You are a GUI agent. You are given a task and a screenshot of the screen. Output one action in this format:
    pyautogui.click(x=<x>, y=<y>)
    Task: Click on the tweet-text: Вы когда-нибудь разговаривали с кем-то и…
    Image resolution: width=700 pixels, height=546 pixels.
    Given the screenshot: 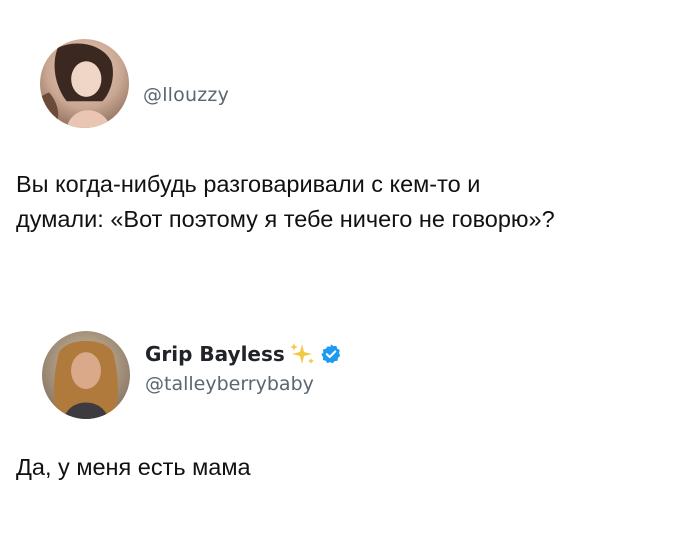 What is the action you would take?
    pyautogui.click(x=356, y=202)
    